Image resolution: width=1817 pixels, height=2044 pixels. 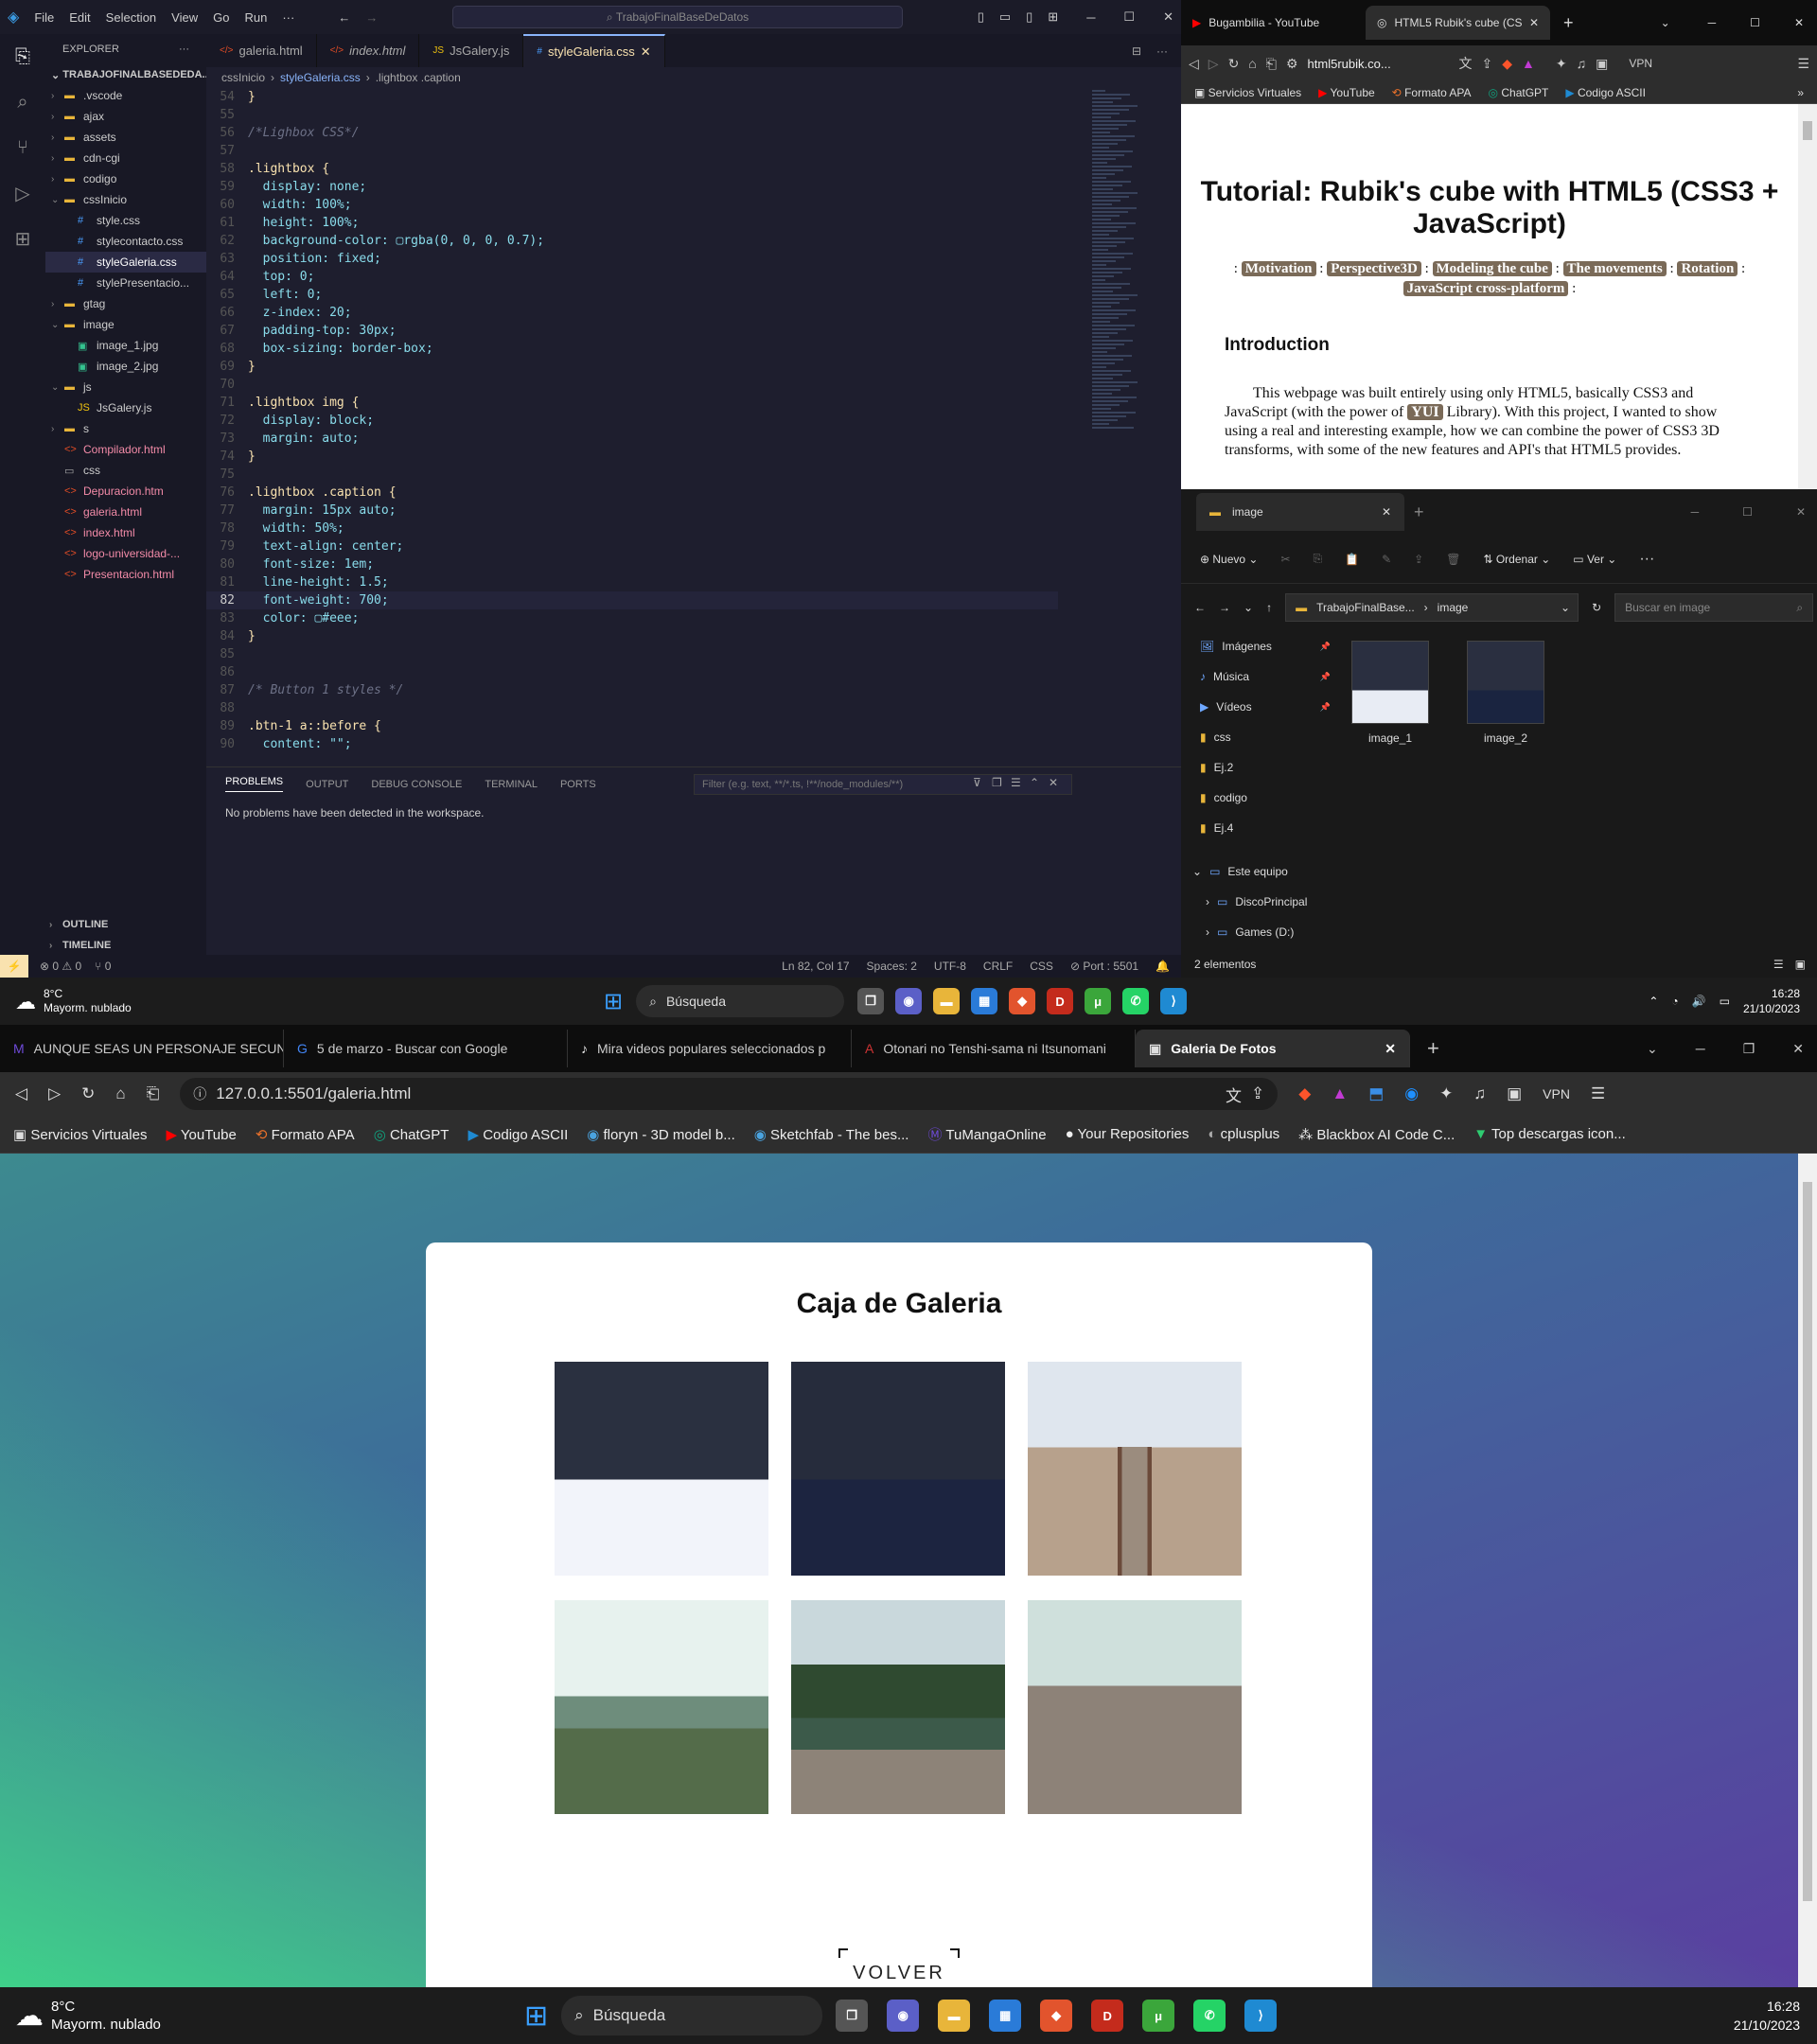 What do you see at coordinates (950, 966) in the screenshot?
I see `status-item: UTF-8` at bounding box center [950, 966].